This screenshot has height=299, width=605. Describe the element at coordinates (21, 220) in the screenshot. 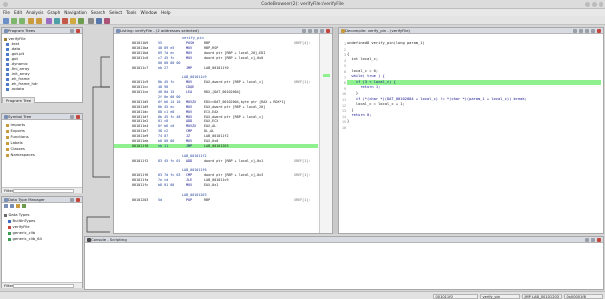

I see `data-types-builtin: BuiltInTypes` at that location.